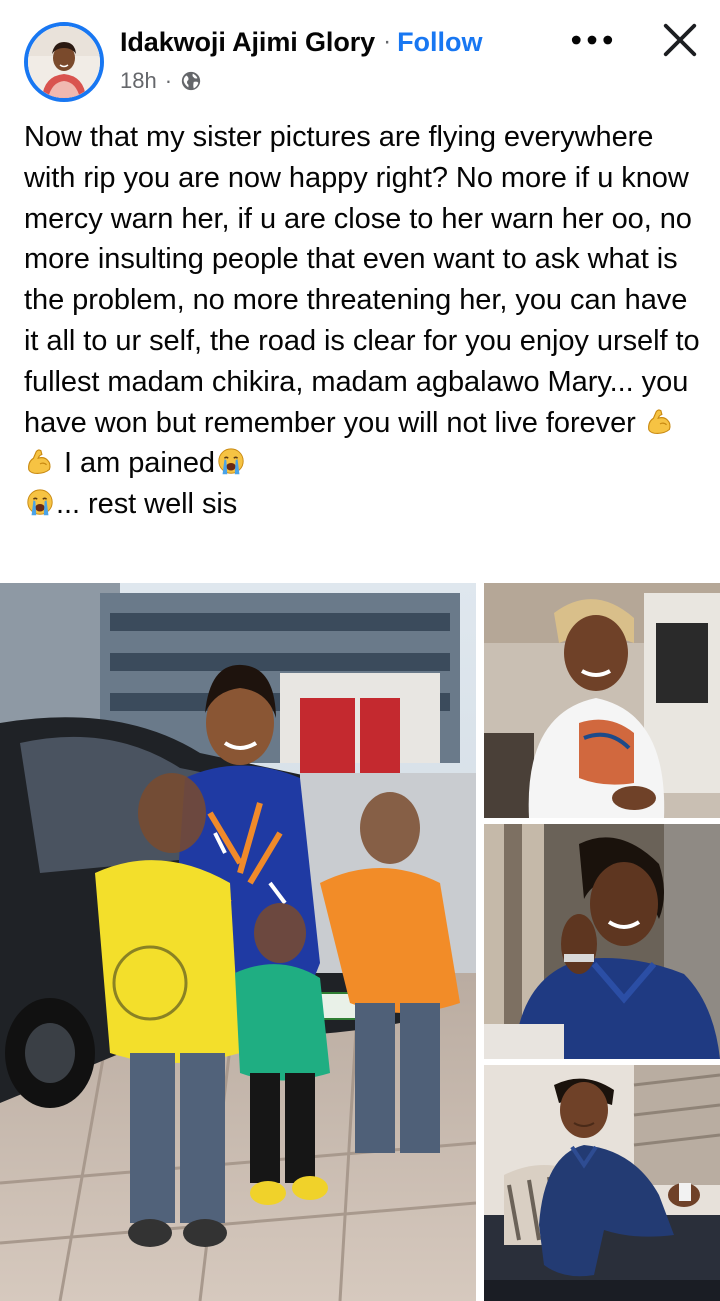  I want to click on author-avatar, so click(64, 62).